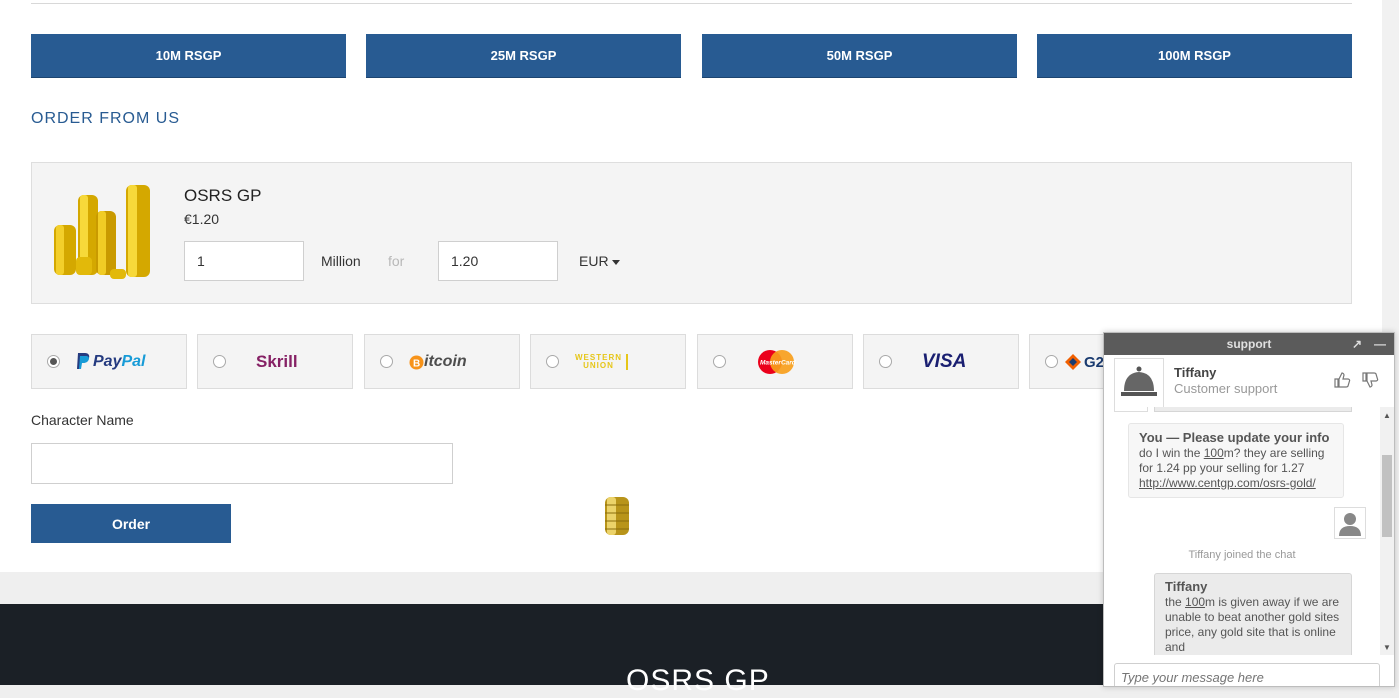 This screenshot has height=698, width=1399. I want to click on thumbs-down-icon, so click(1370, 380).